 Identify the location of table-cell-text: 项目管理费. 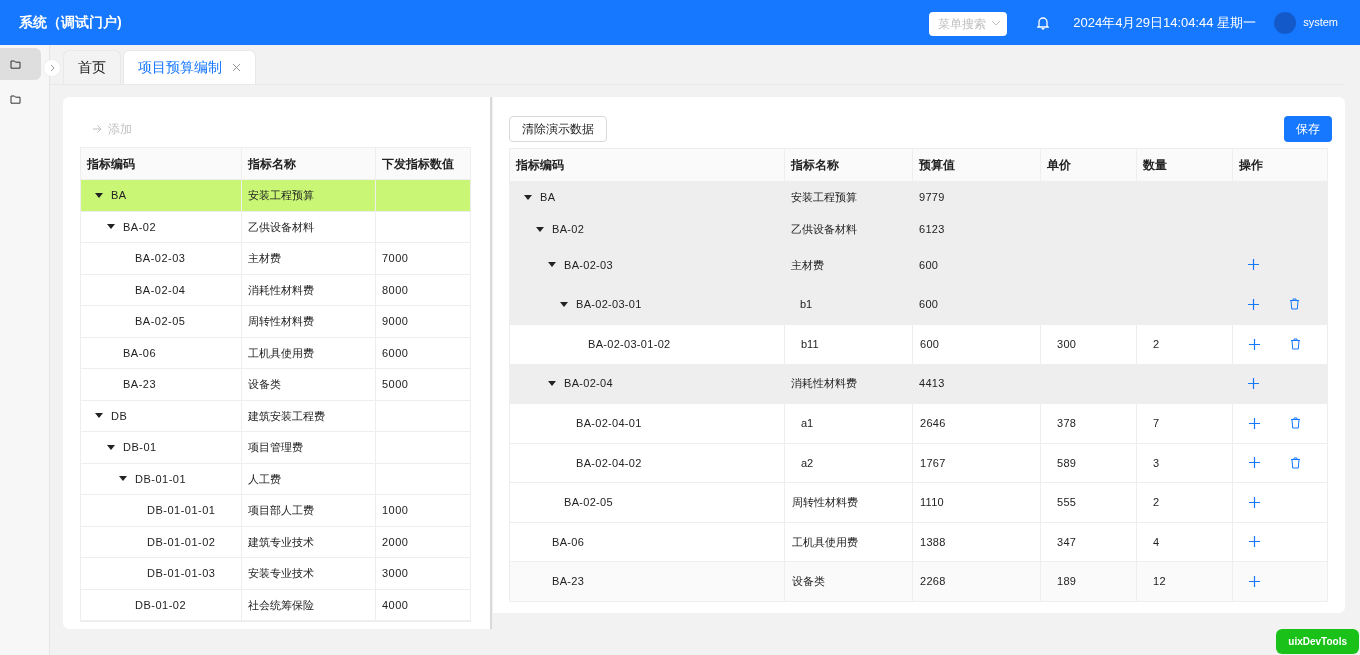
(275, 447).